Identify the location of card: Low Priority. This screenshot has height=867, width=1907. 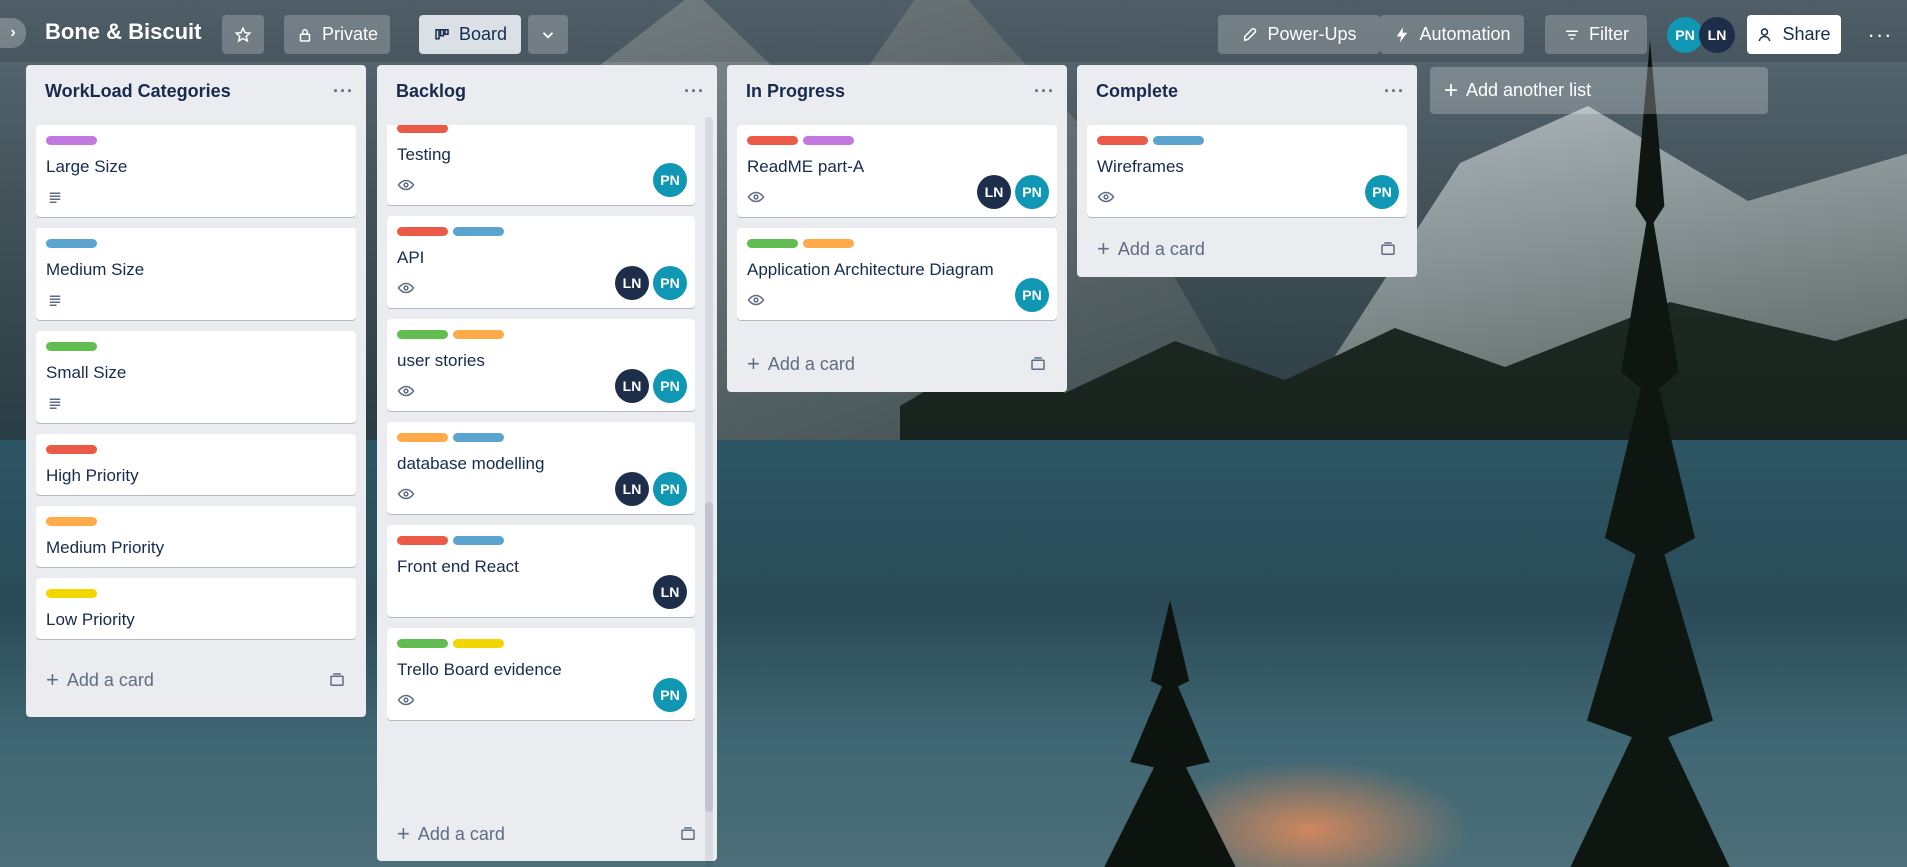
(196, 608).